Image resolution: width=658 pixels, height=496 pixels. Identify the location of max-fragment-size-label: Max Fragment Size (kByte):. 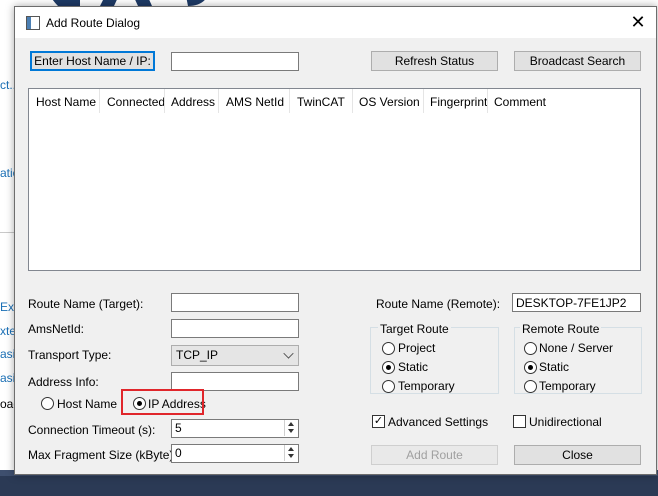
(102, 455).